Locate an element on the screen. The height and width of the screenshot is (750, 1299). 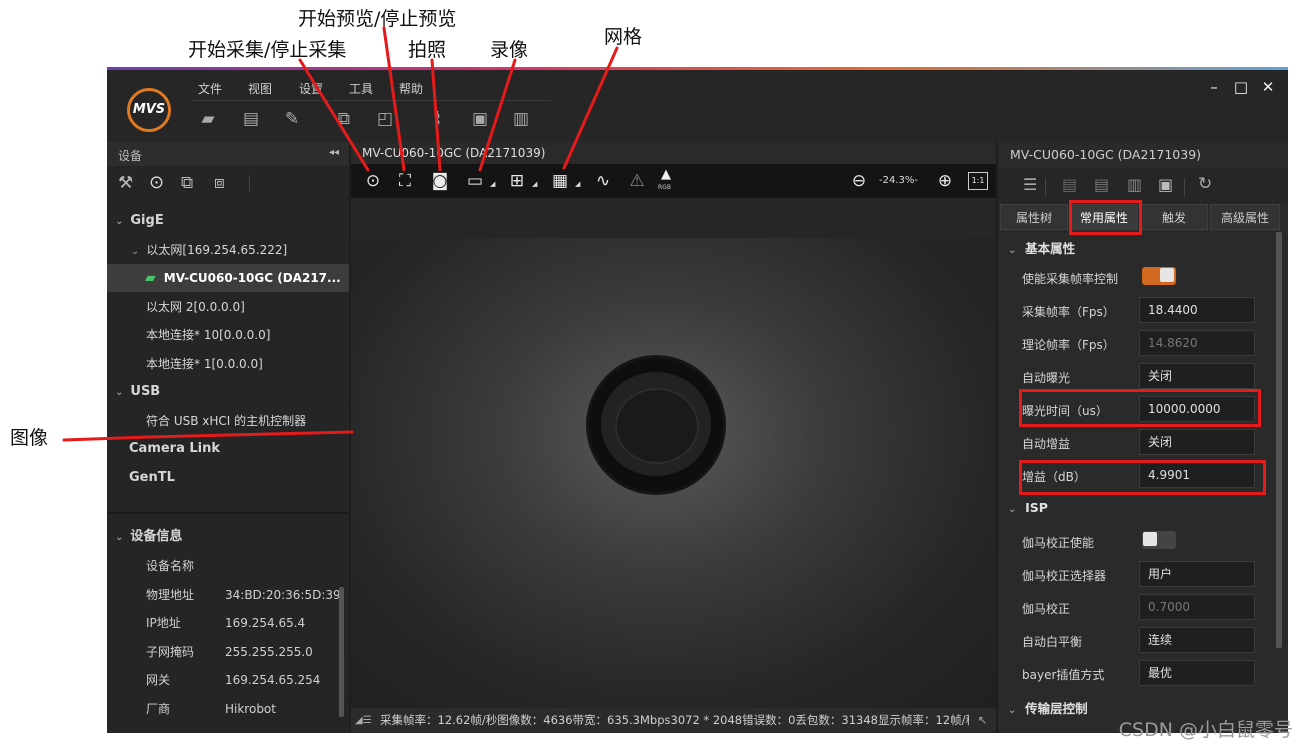
fit-1-1-button: 1:1 is located at coordinates (978, 181).